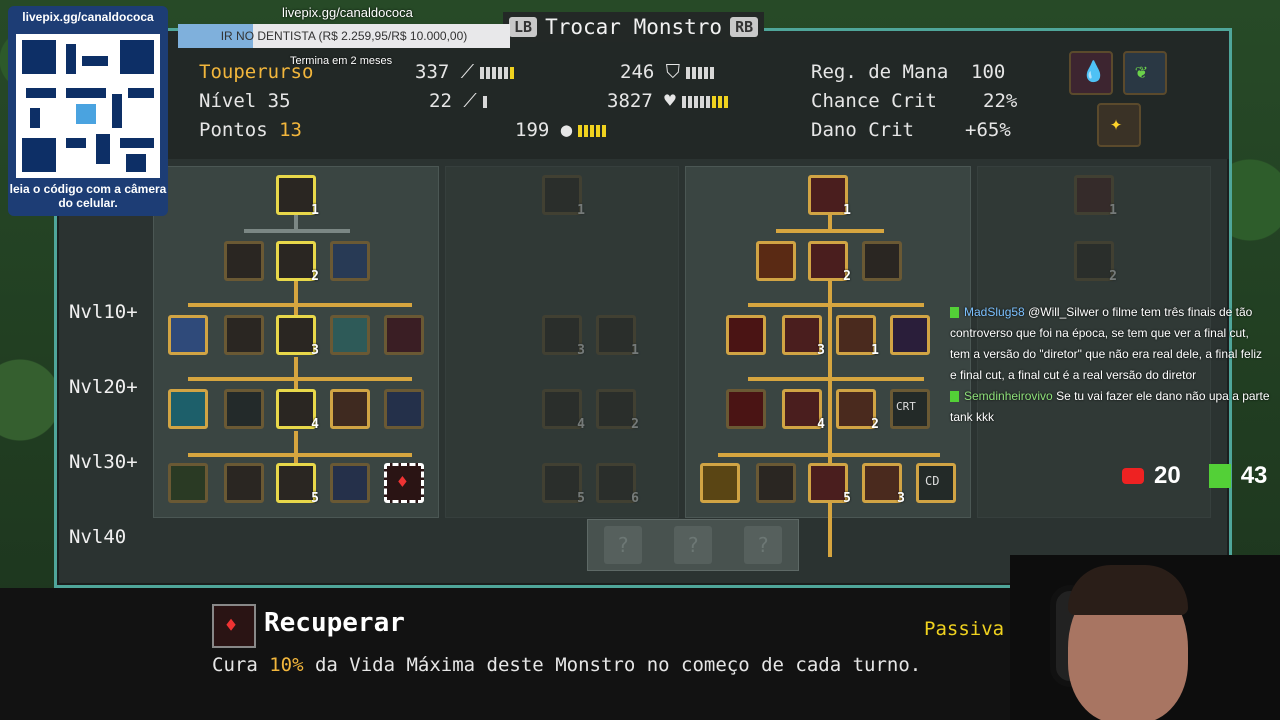 This screenshot has height=720, width=1280. What do you see at coordinates (563, 196) in the screenshot?
I see `skill-node-t2-root: 1` at bounding box center [563, 196].